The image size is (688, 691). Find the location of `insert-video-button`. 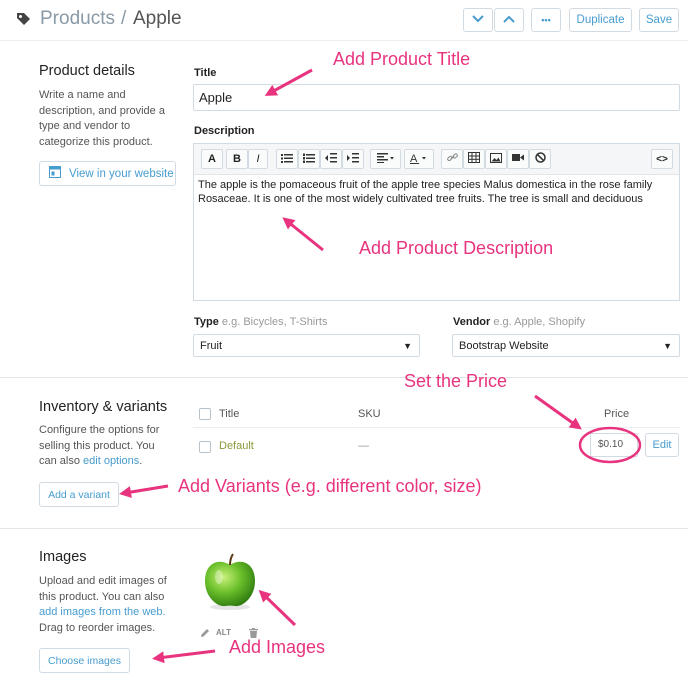

insert-video-button is located at coordinates (518, 159).